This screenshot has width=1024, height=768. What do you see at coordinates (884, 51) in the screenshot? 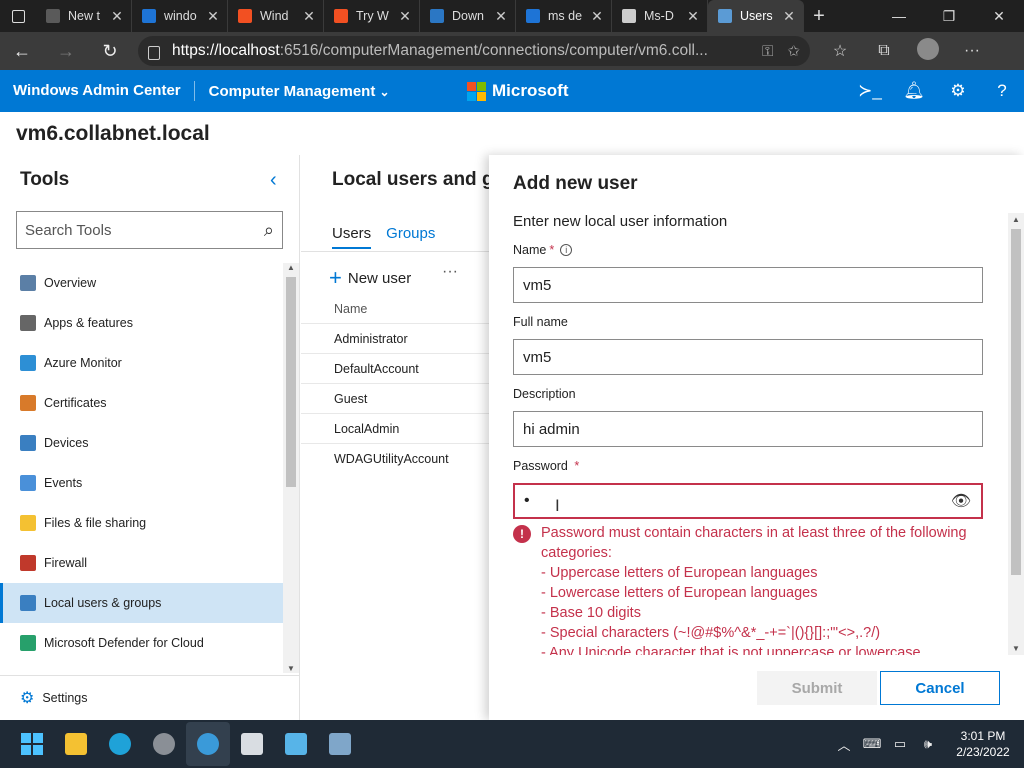
I see `collections-icon: ⧉` at bounding box center [884, 51].